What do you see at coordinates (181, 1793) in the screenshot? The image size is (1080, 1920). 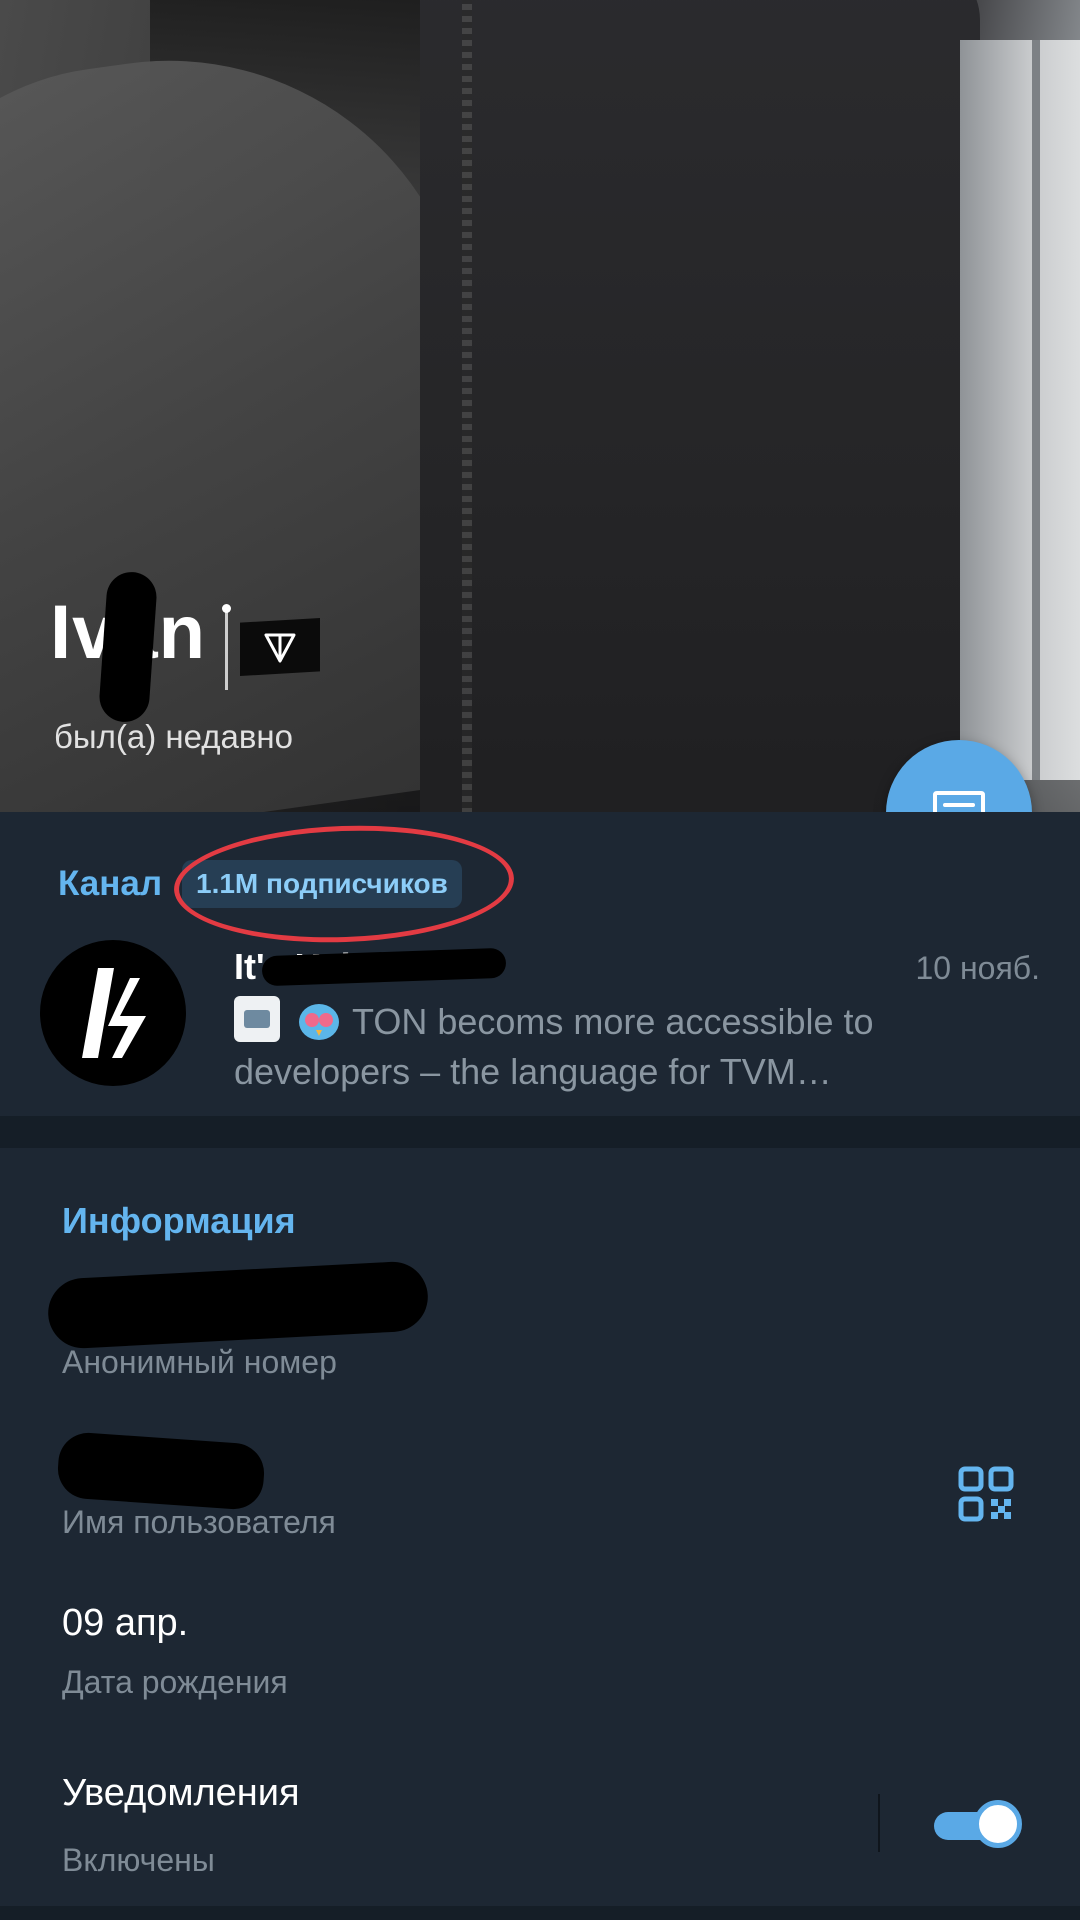 I see `notifications-title: Уведомления` at bounding box center [181, 1793].